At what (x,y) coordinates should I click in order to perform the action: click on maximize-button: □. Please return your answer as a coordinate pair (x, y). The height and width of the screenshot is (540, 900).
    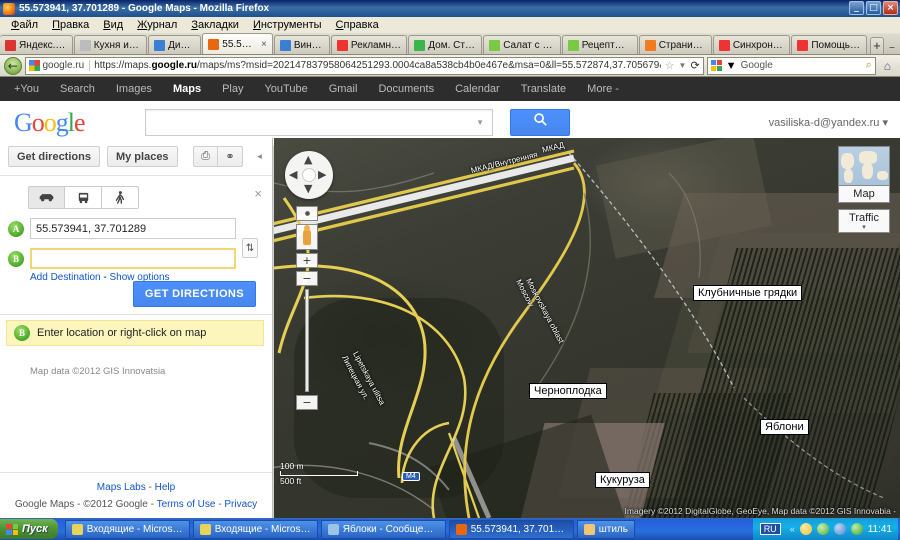
    Looking at the image, I should click on (873, 8).